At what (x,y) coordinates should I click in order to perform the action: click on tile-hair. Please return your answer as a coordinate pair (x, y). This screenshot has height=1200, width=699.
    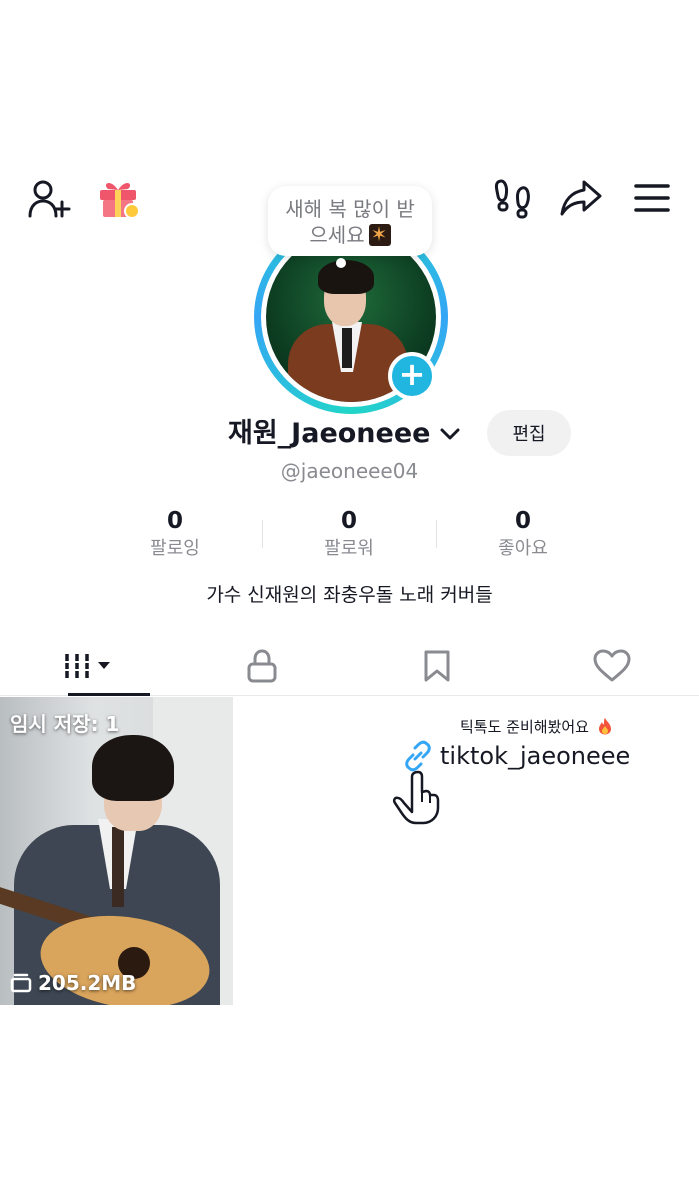
    Looking at the image, I should click on (133, 768).